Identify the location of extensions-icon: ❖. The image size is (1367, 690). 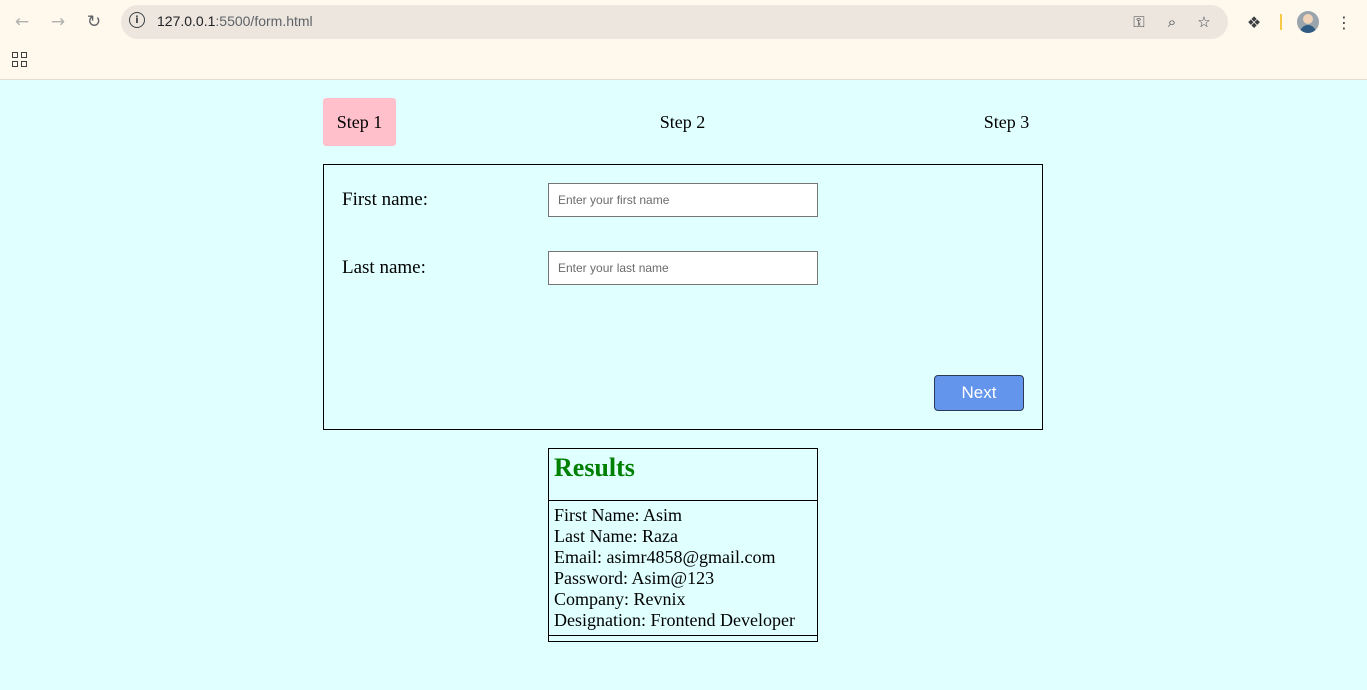
(1254, 22).